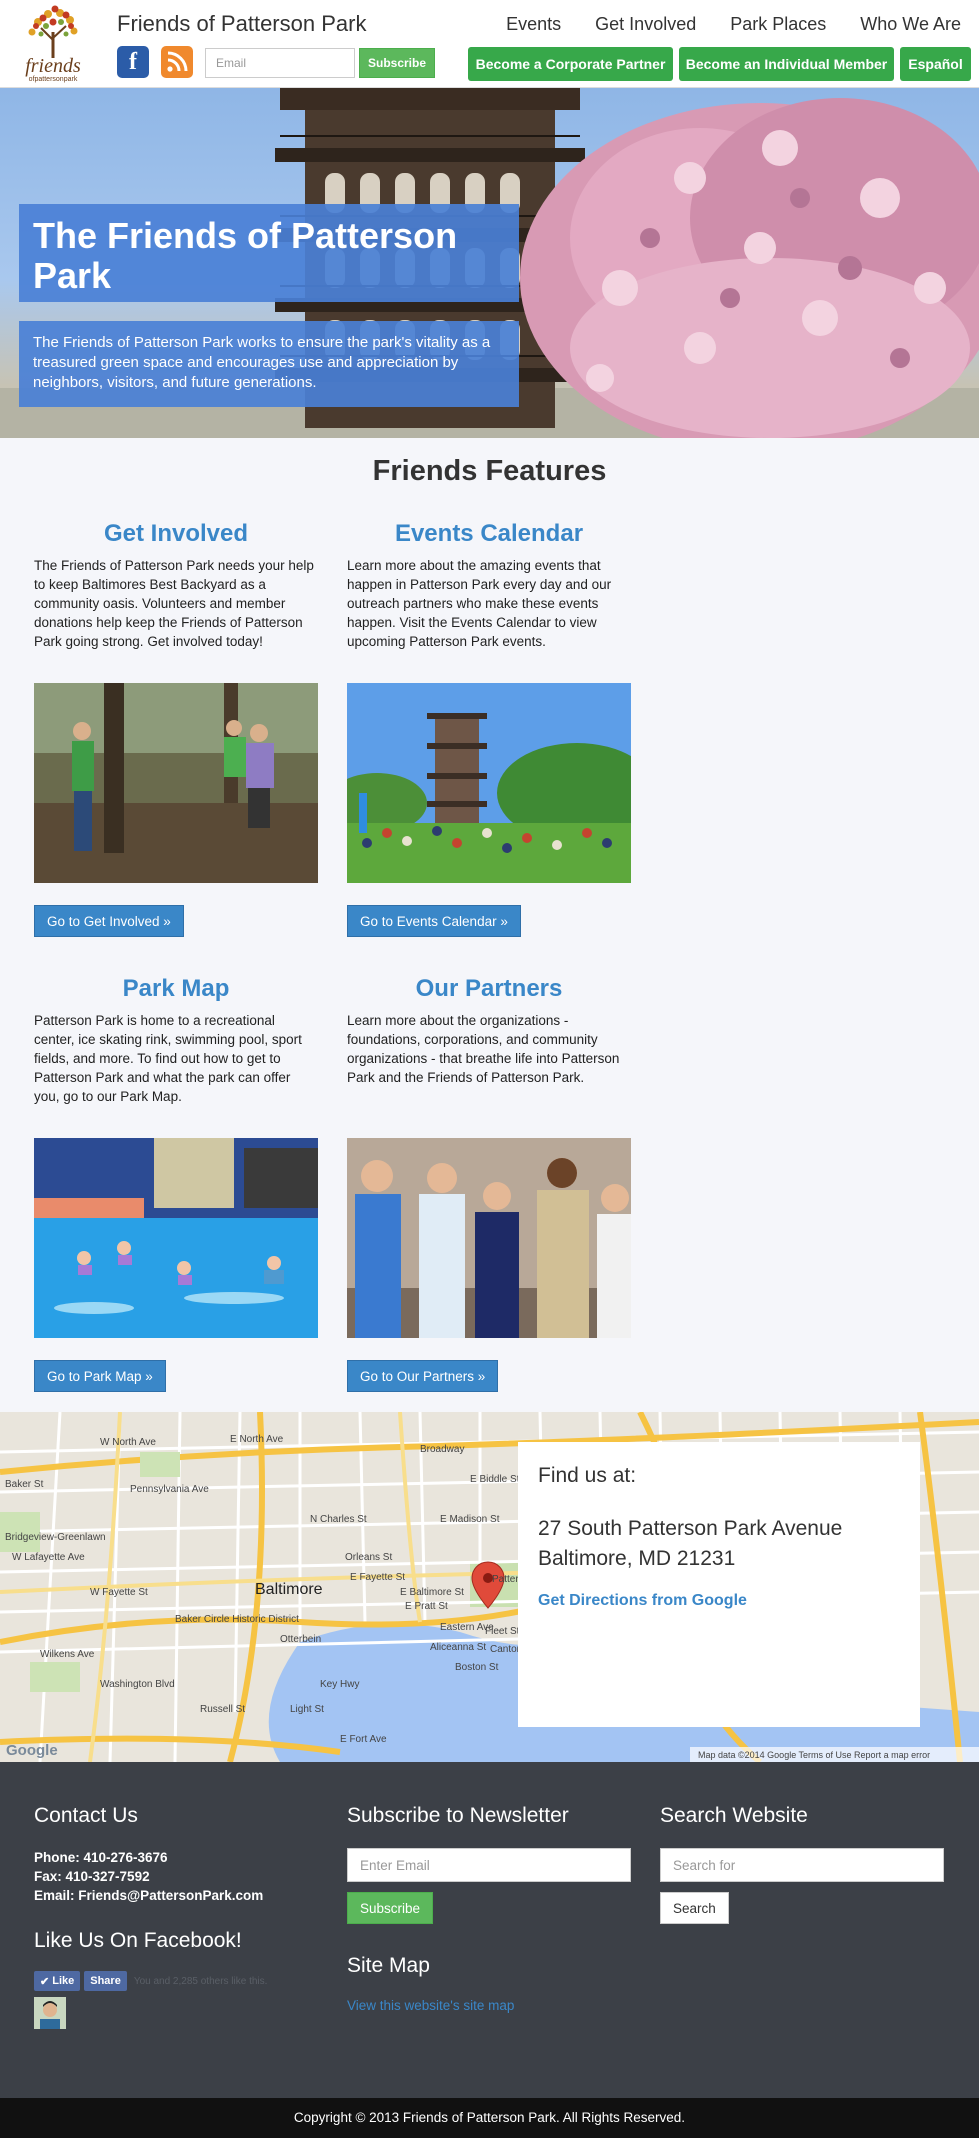  What do you see at coordinates (63, 1981) in the screenshot?
I see `like-label: Like` at bounding box center [63, 1981].